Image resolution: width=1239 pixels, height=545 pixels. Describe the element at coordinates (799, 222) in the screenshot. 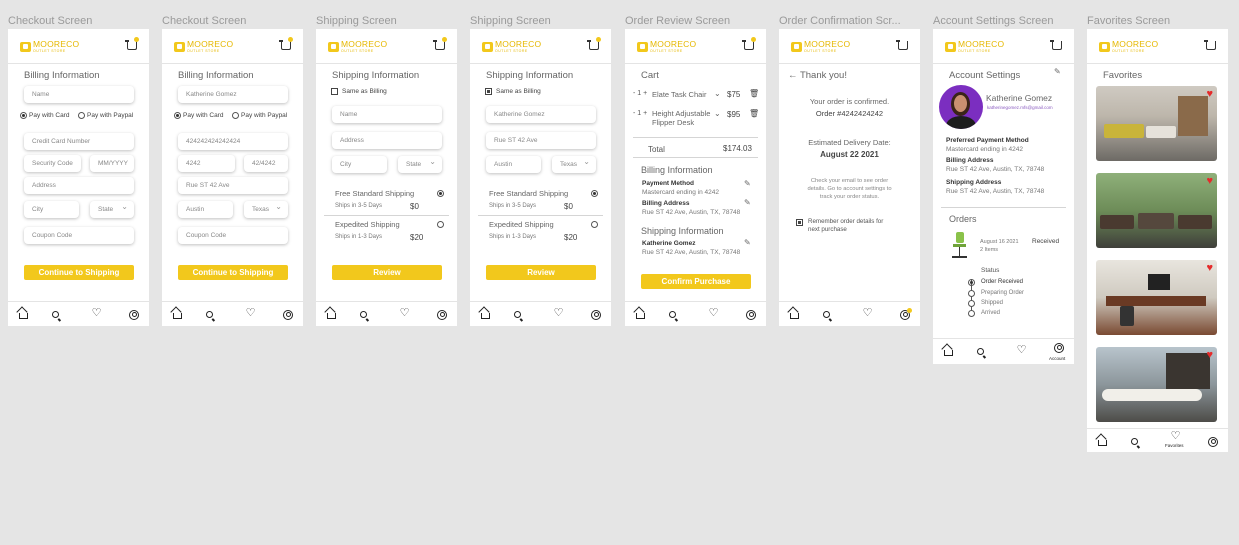

I see `remember-checkbox` at that location.